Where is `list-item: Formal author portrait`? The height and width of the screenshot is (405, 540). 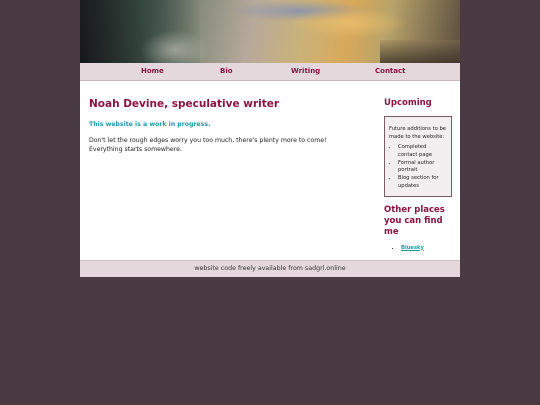
list-item: Formal author portrait is located at coordinates (422, 167).